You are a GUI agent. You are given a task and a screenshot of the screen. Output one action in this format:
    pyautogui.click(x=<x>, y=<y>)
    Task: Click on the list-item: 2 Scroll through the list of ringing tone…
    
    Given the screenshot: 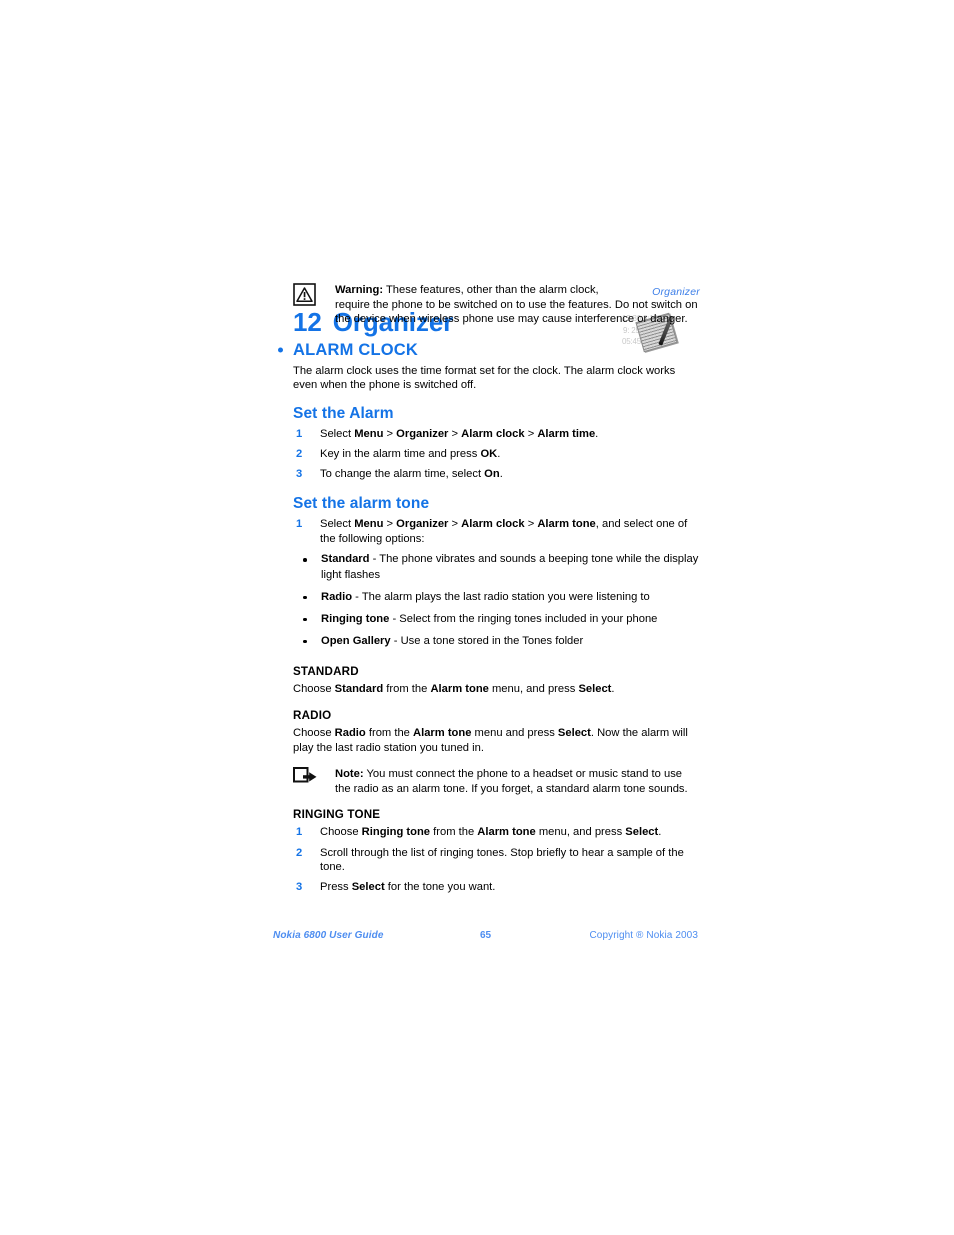 What is the action you would take?
    pyautogui.click(x=490, y=860)
    